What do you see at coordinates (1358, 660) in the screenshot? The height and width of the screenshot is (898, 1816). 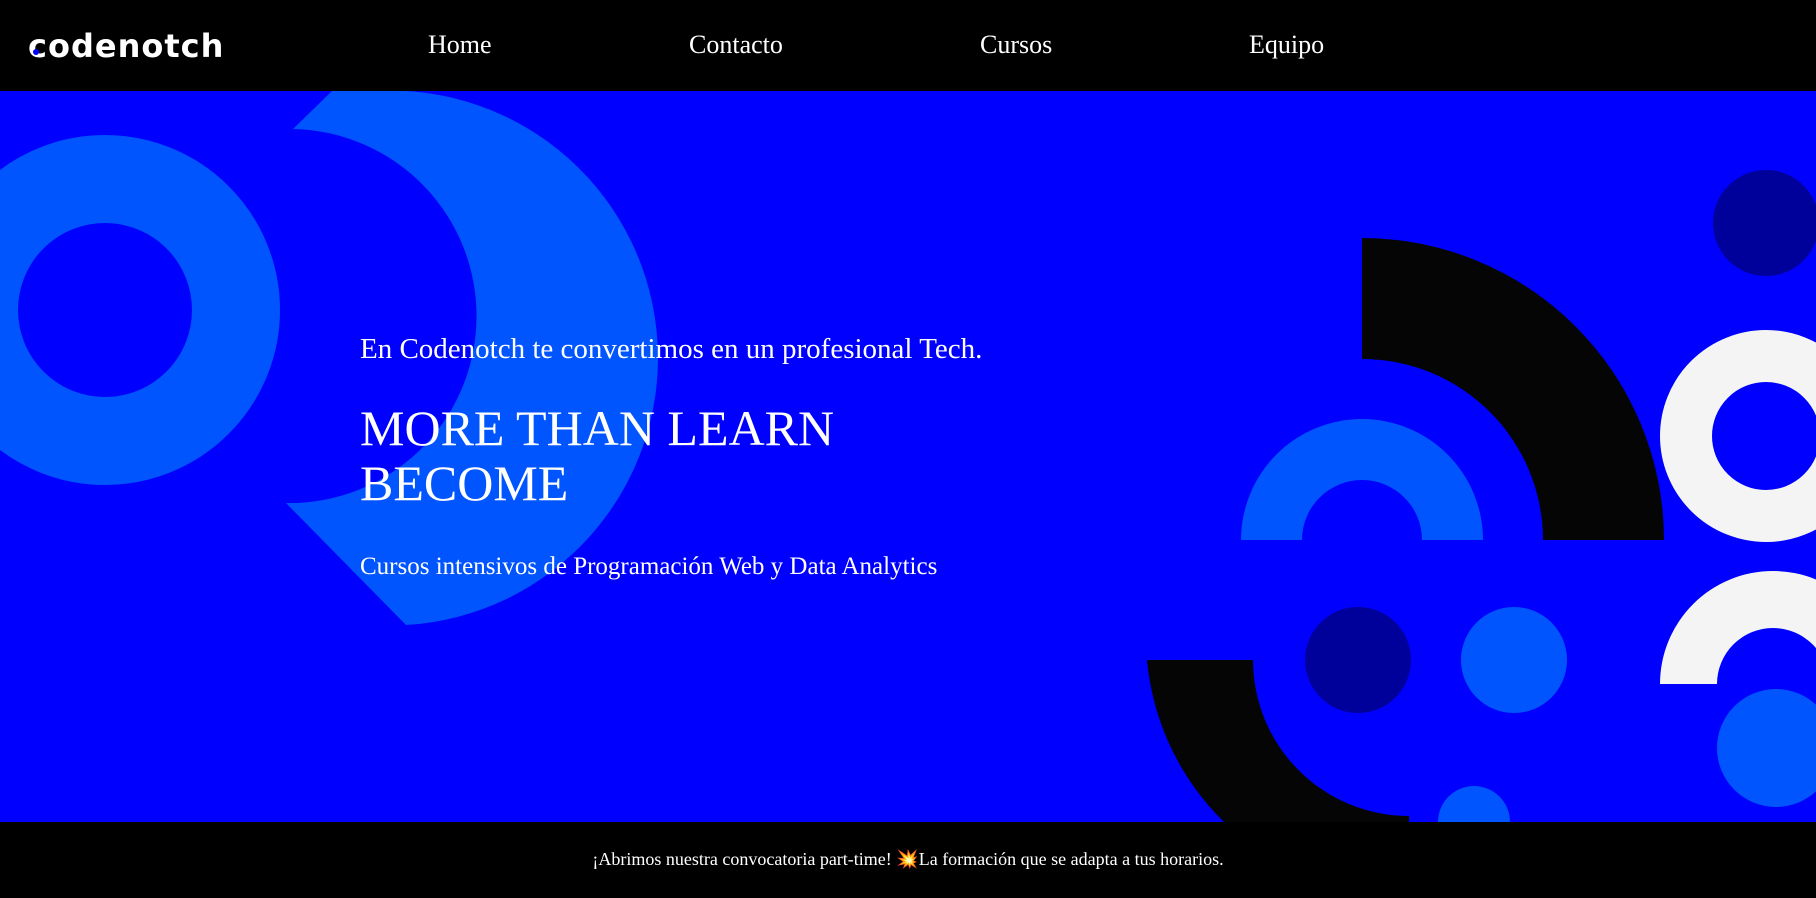 I see `navy-circle-mid-shape` at bounding box center [1358, 660].